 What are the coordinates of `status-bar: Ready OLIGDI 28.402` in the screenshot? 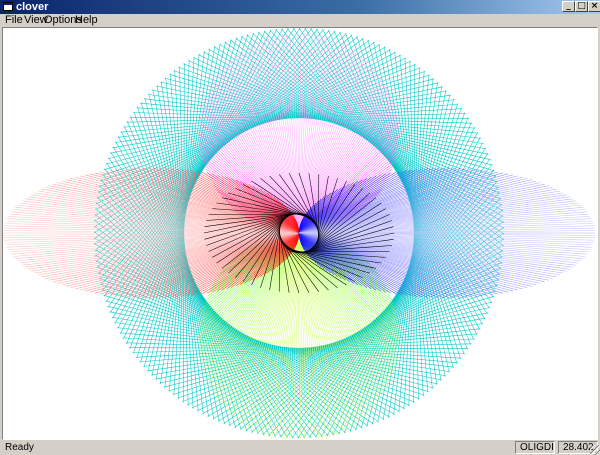 It's located at (300, 447).